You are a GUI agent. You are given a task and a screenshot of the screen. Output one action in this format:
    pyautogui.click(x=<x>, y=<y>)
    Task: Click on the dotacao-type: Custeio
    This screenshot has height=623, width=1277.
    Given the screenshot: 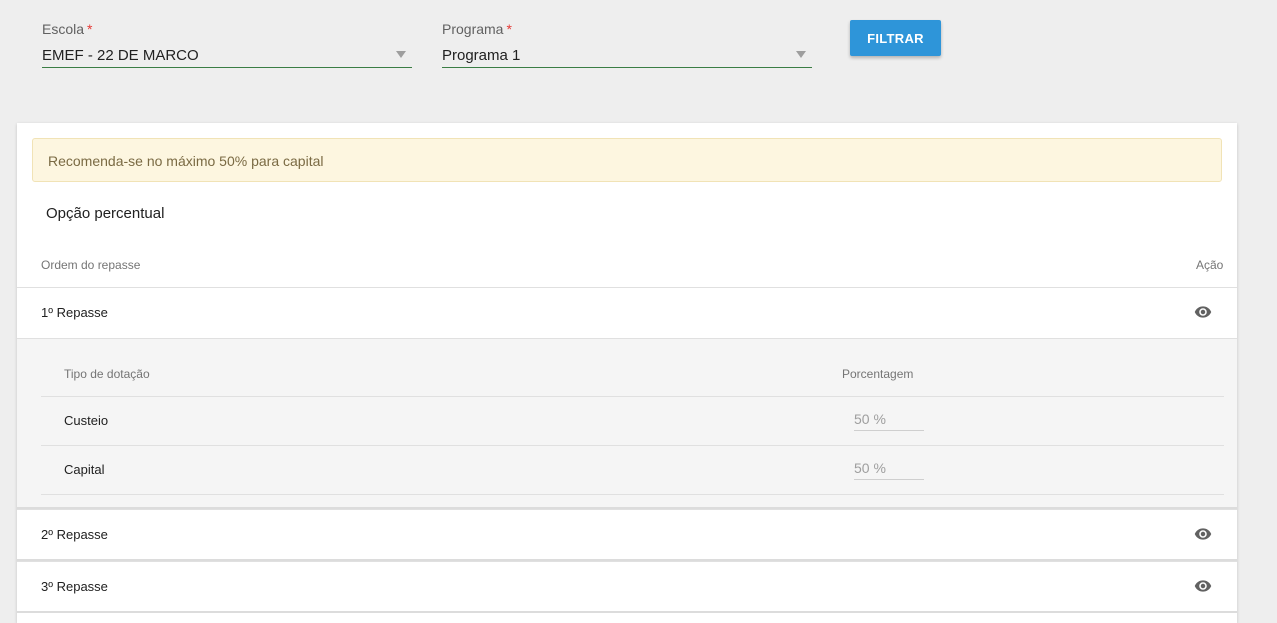 What is the action you would take?
    pyautogui.click(x=86, y=420)
    